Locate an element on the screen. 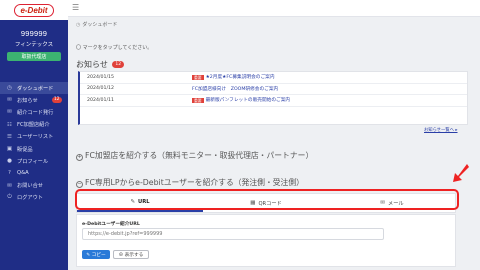 This screenshot has height=270, width=480. sidebar-item-promo: ▣ 販促品 is located at coordinates (34, 149).